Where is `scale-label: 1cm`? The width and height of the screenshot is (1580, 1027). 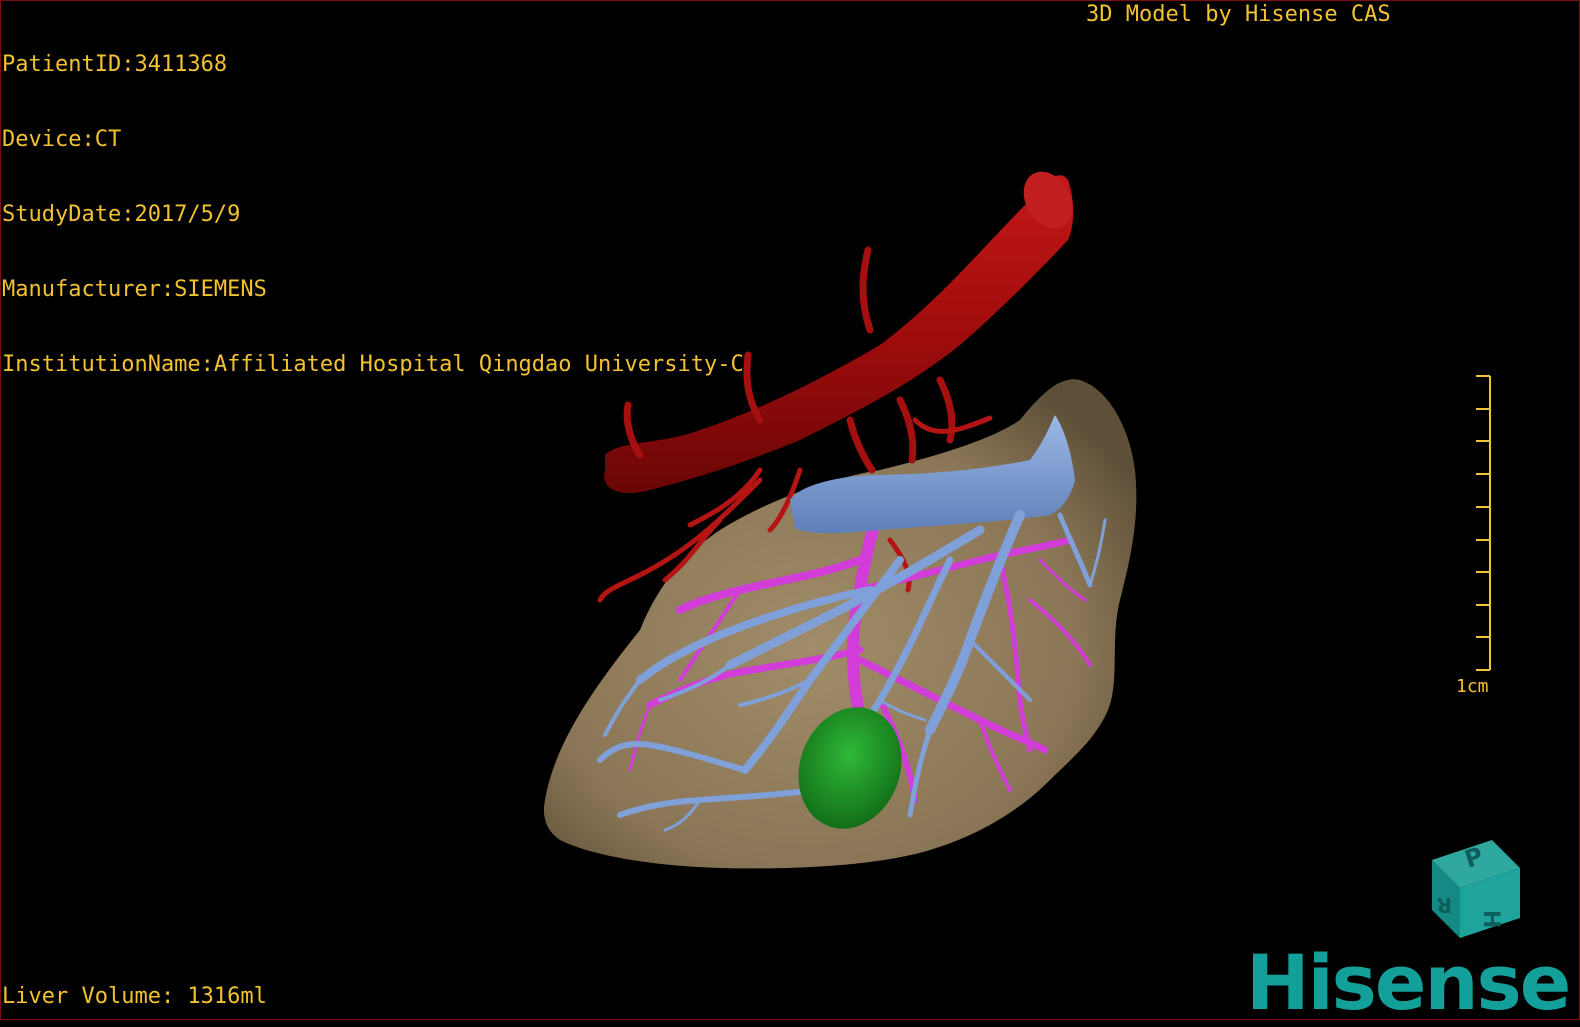 scale-label: 1cm is located at coordinates (1472, 686).